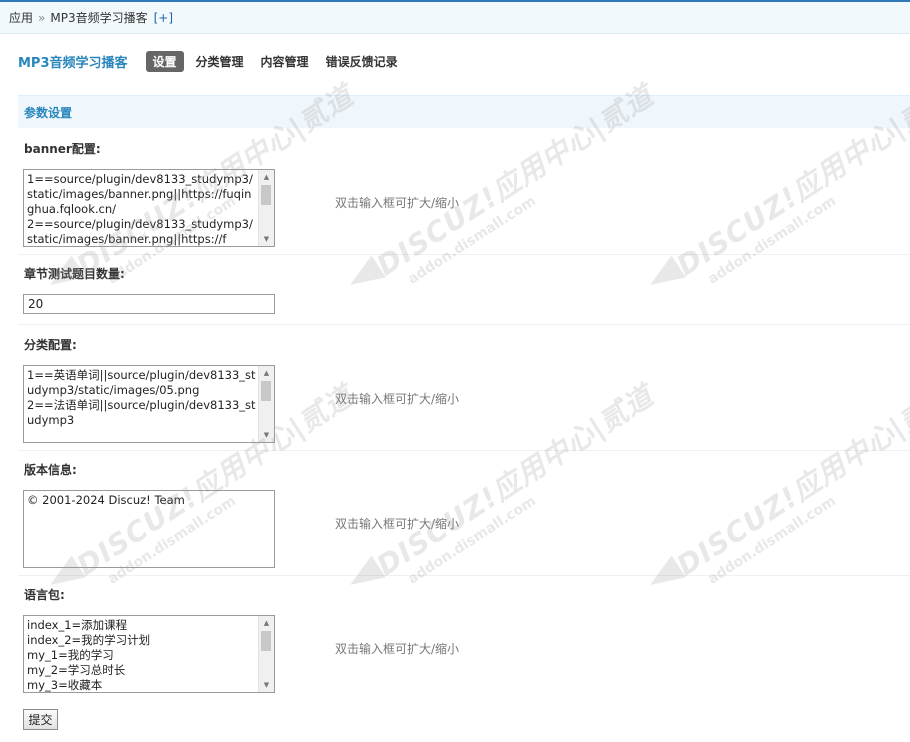  What do you see at coordinates (464, 111) in the screenshot?
I see `section-title: 参数设置` at bounding box center [464, 111].